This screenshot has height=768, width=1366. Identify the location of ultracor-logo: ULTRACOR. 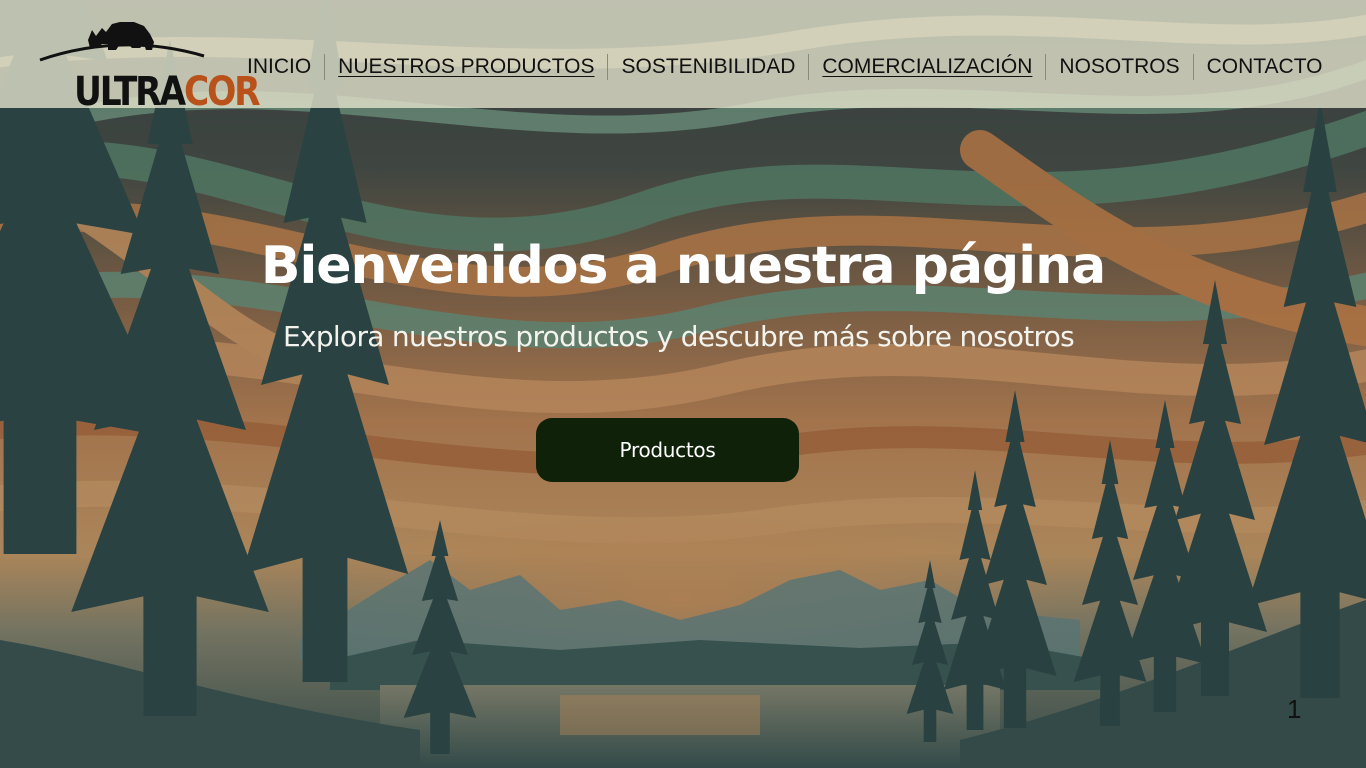
(148, 64).